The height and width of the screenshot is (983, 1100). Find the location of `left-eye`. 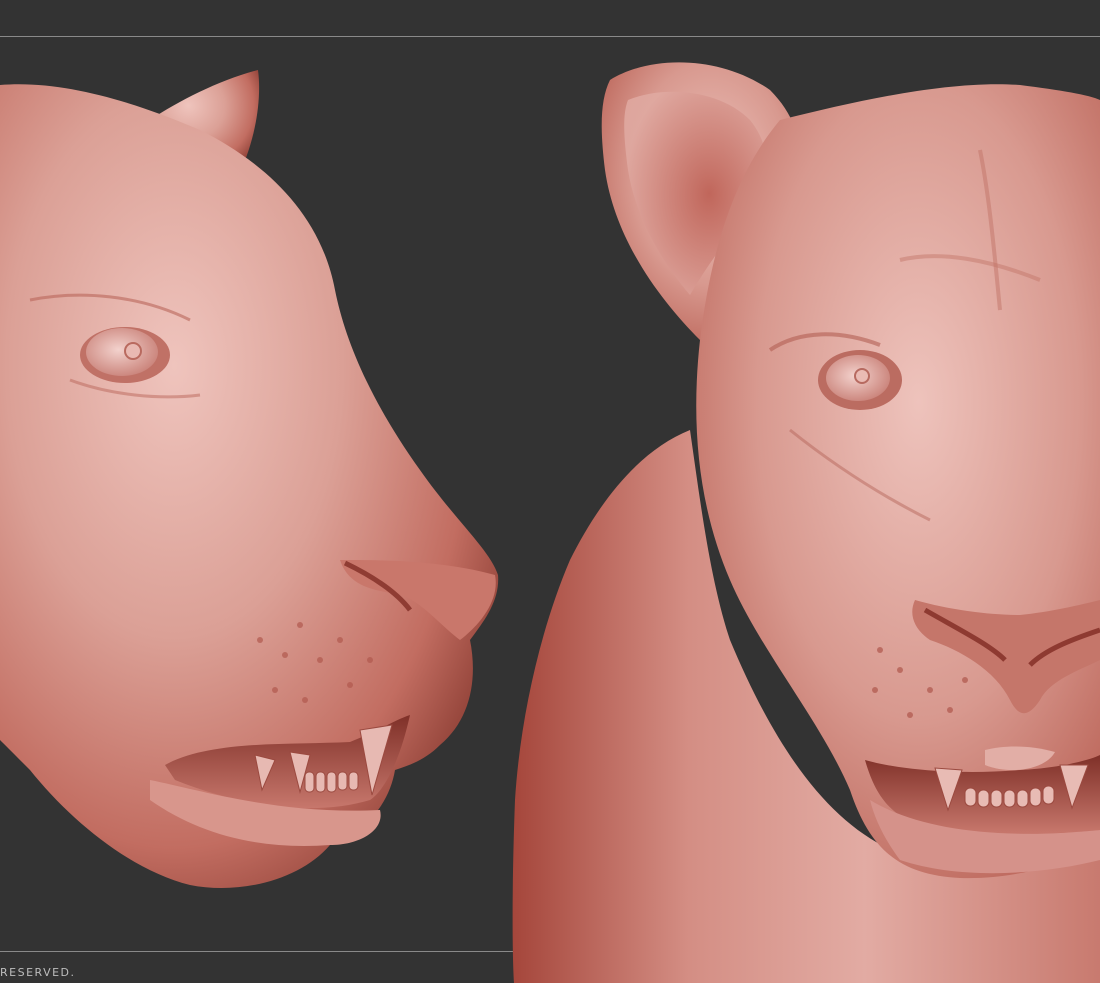

left-eye is located at coordinates (122, 352).